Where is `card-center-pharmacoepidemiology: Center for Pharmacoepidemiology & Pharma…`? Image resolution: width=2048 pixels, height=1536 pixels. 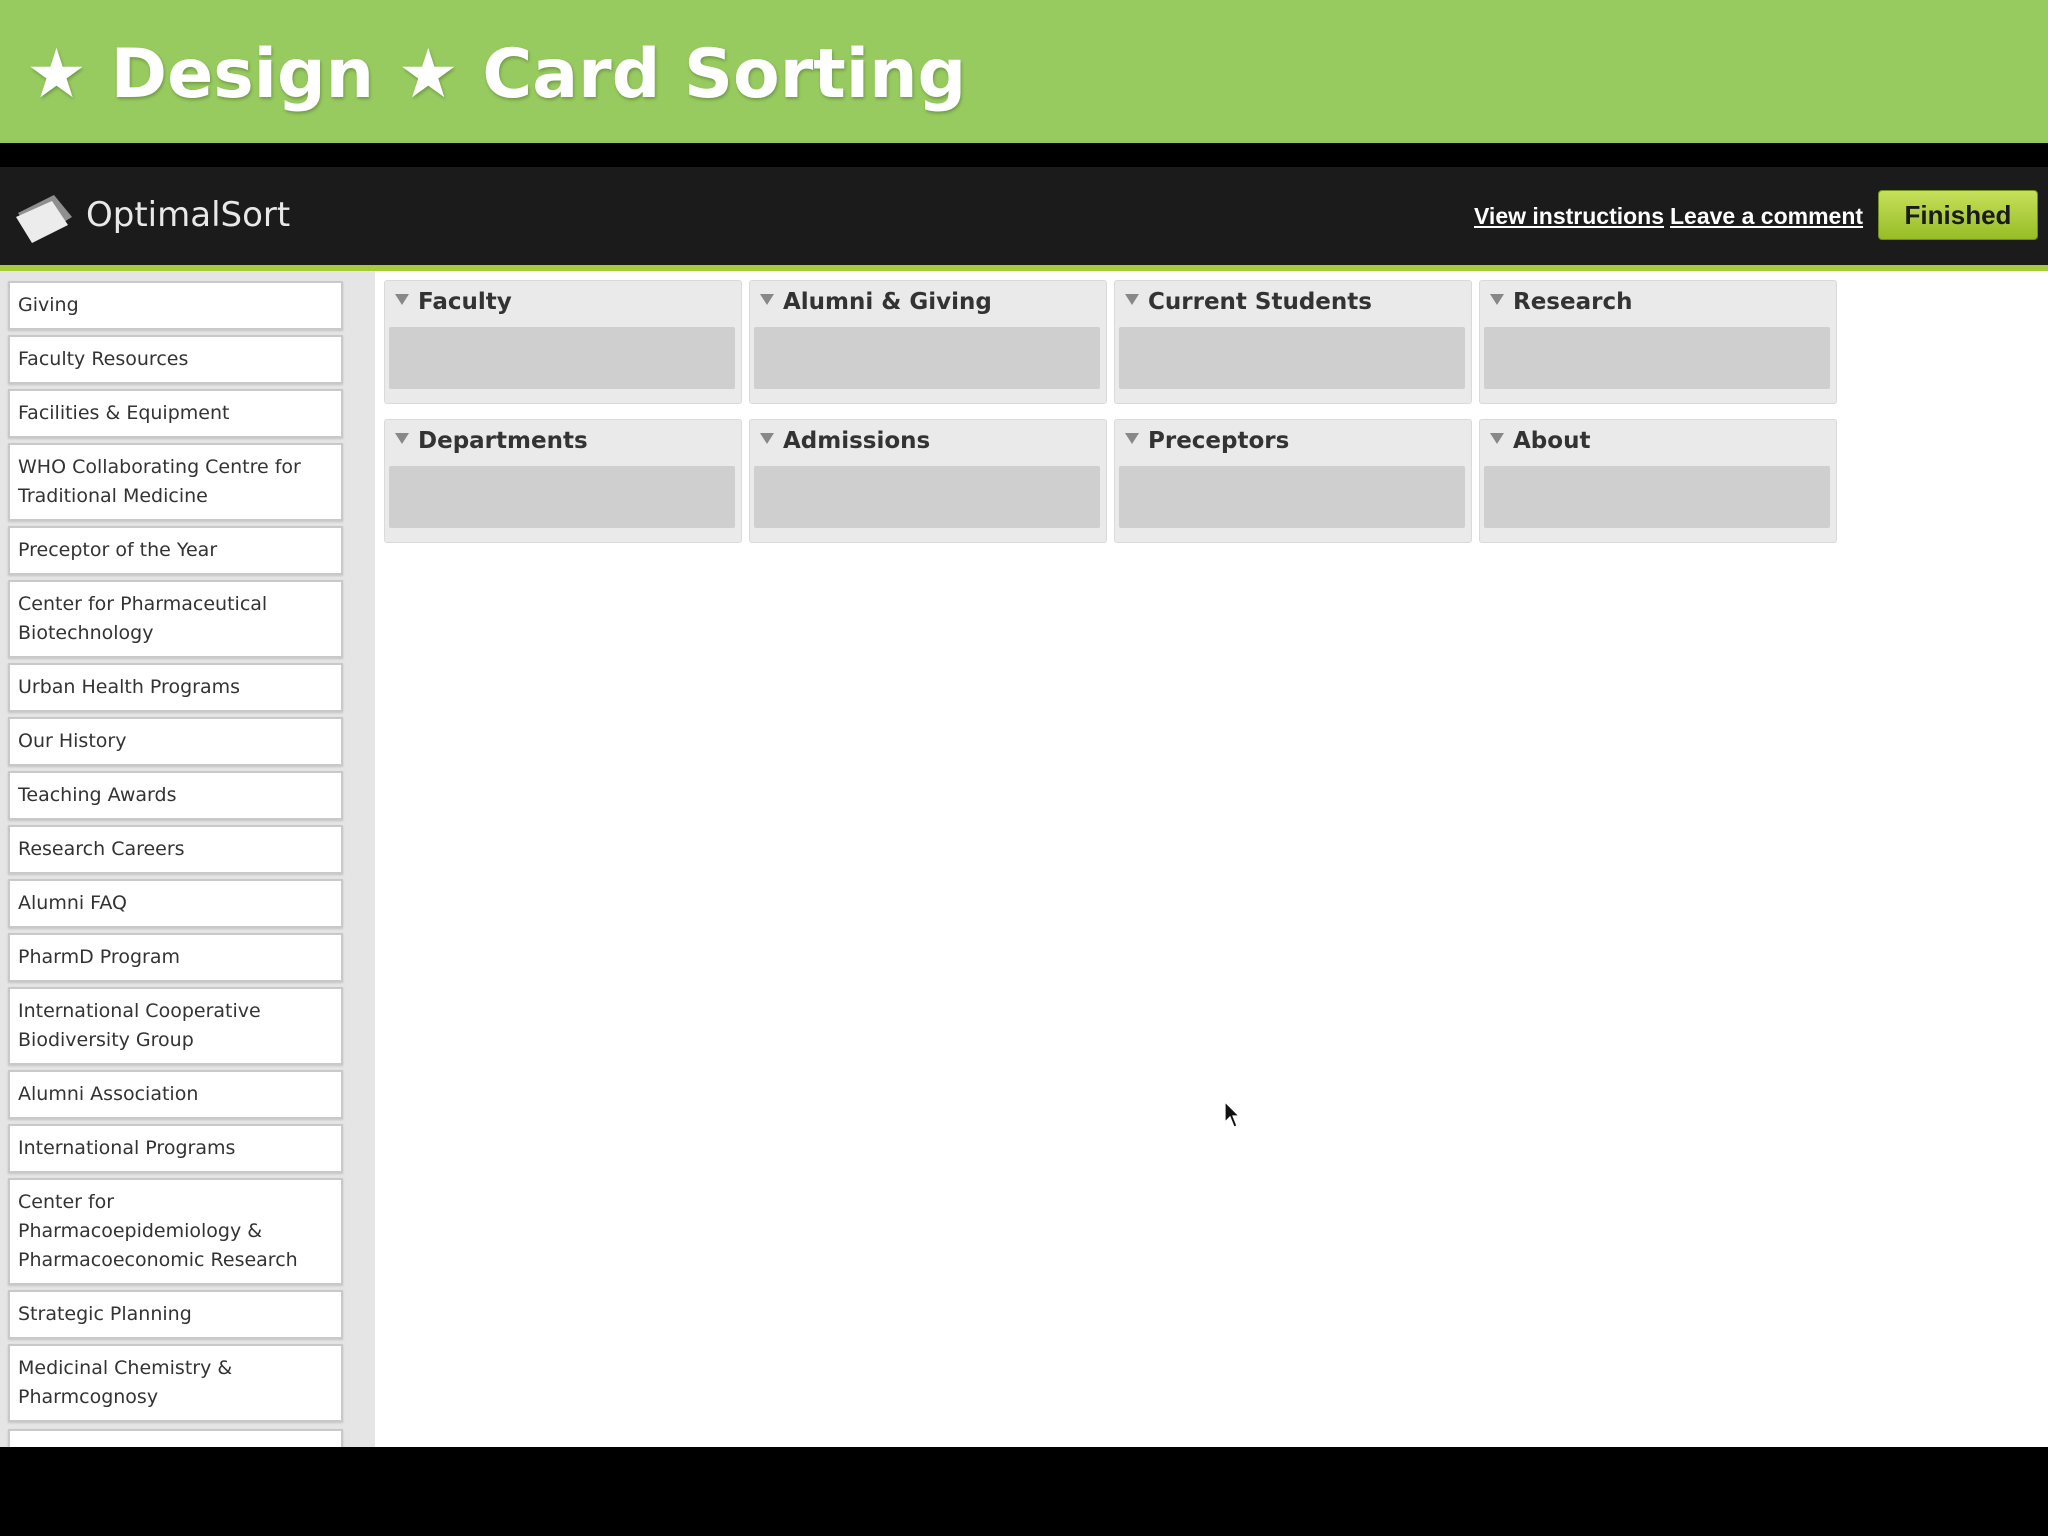
card-center-pharmacoepidemiology: Center for Pharmacoepidemiology & Pharma… is located at coordinates (175, 1231).